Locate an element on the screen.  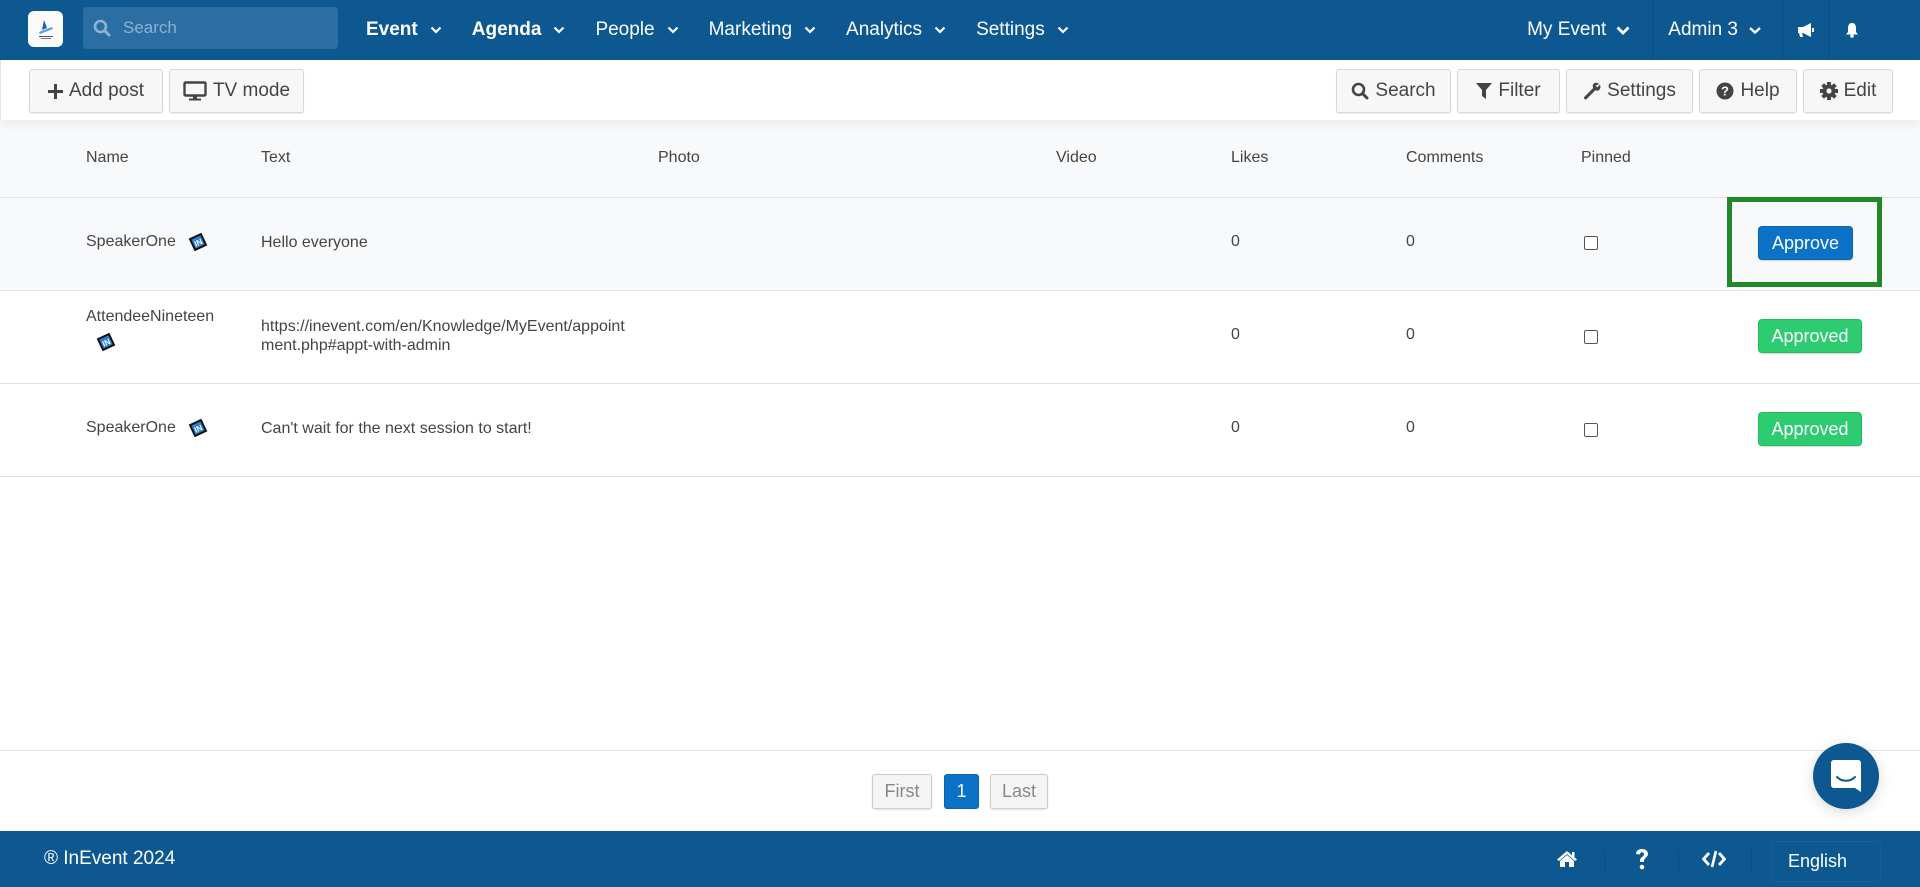
user-menu: Admin 3 is located at coordinates (1717, 30).